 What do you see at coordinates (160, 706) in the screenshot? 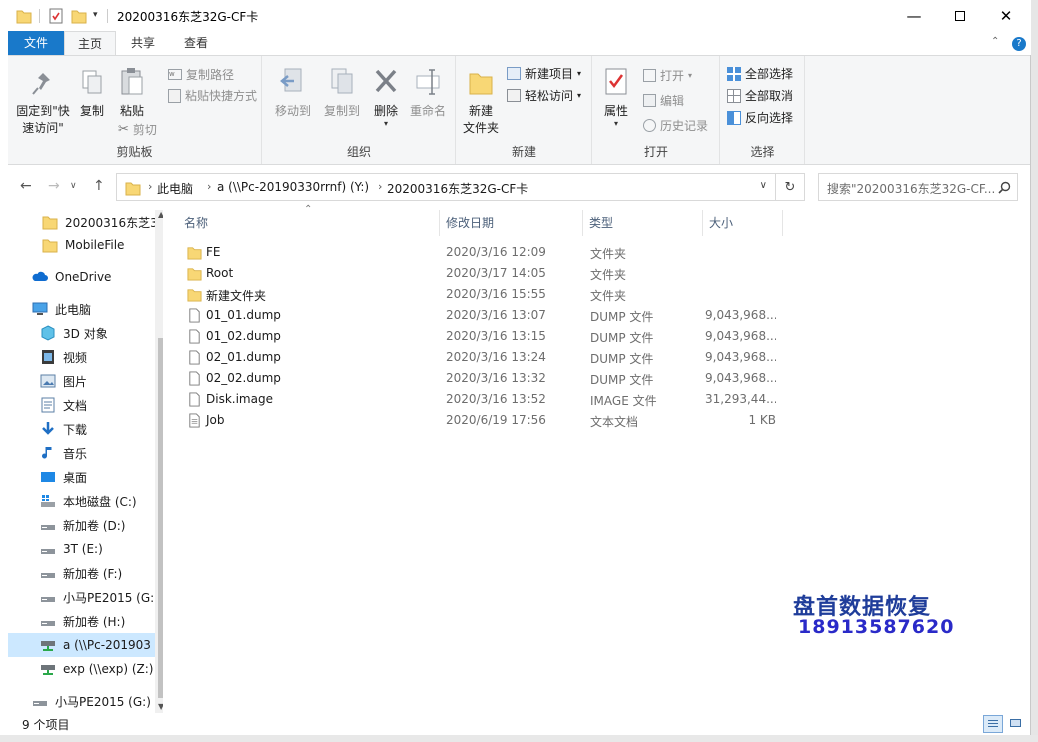
I see `scroll-down-icon: ▼` at bounding box center [160, 706].